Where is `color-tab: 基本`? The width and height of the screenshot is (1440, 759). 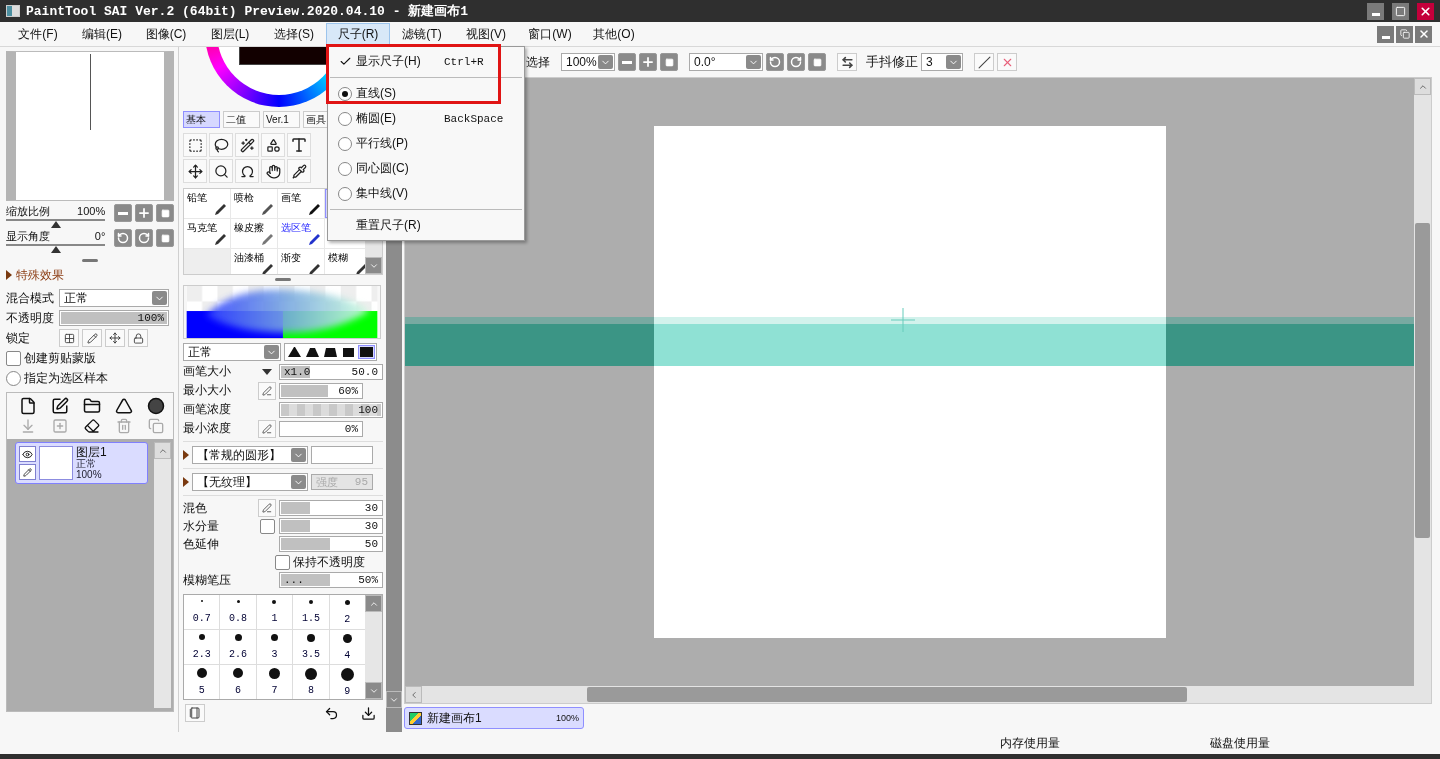 color-tab: 基本 is located at coordinates (201, 119).